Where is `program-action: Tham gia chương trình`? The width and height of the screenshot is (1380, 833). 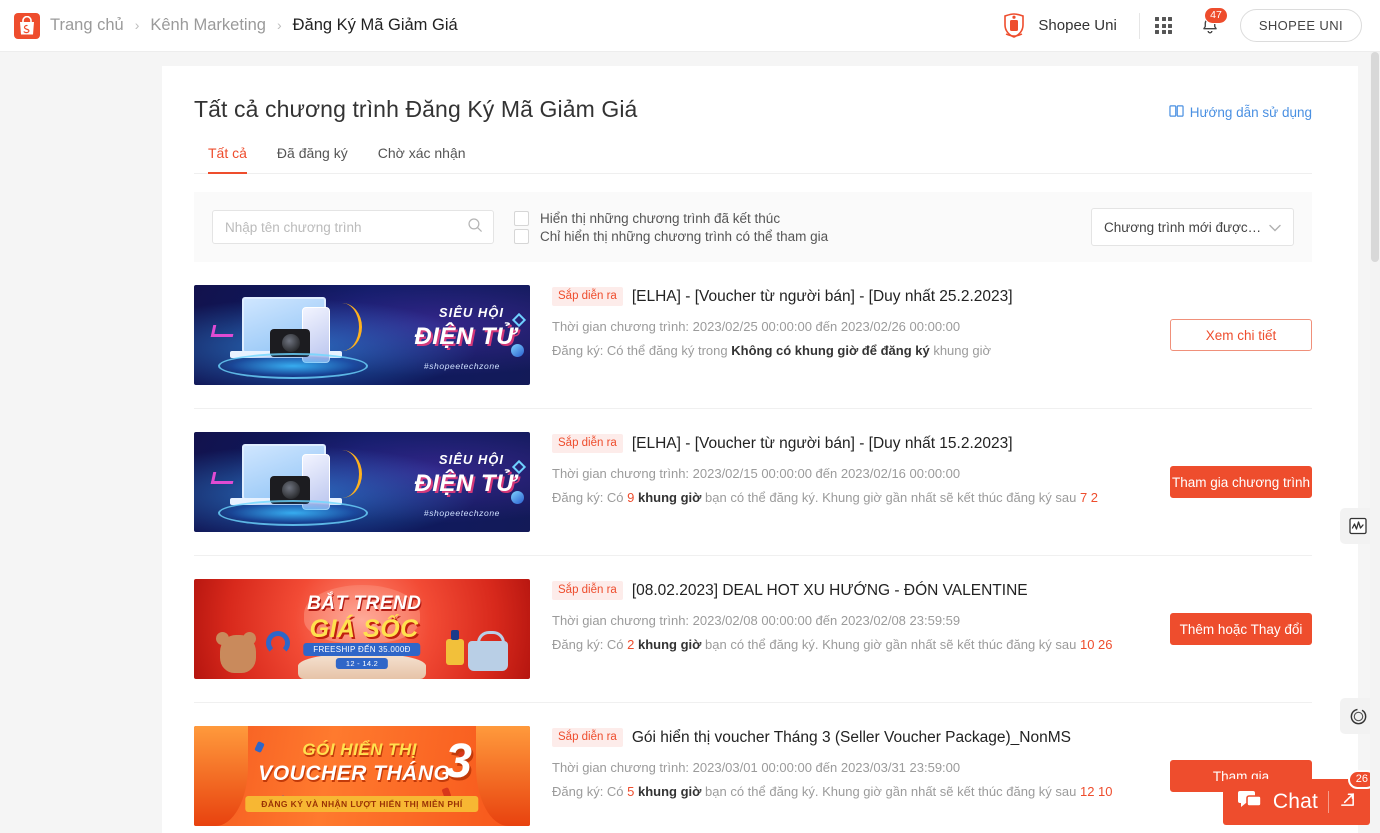
program-action: Tham gia chương trình is located at coordinates (1237, 465).